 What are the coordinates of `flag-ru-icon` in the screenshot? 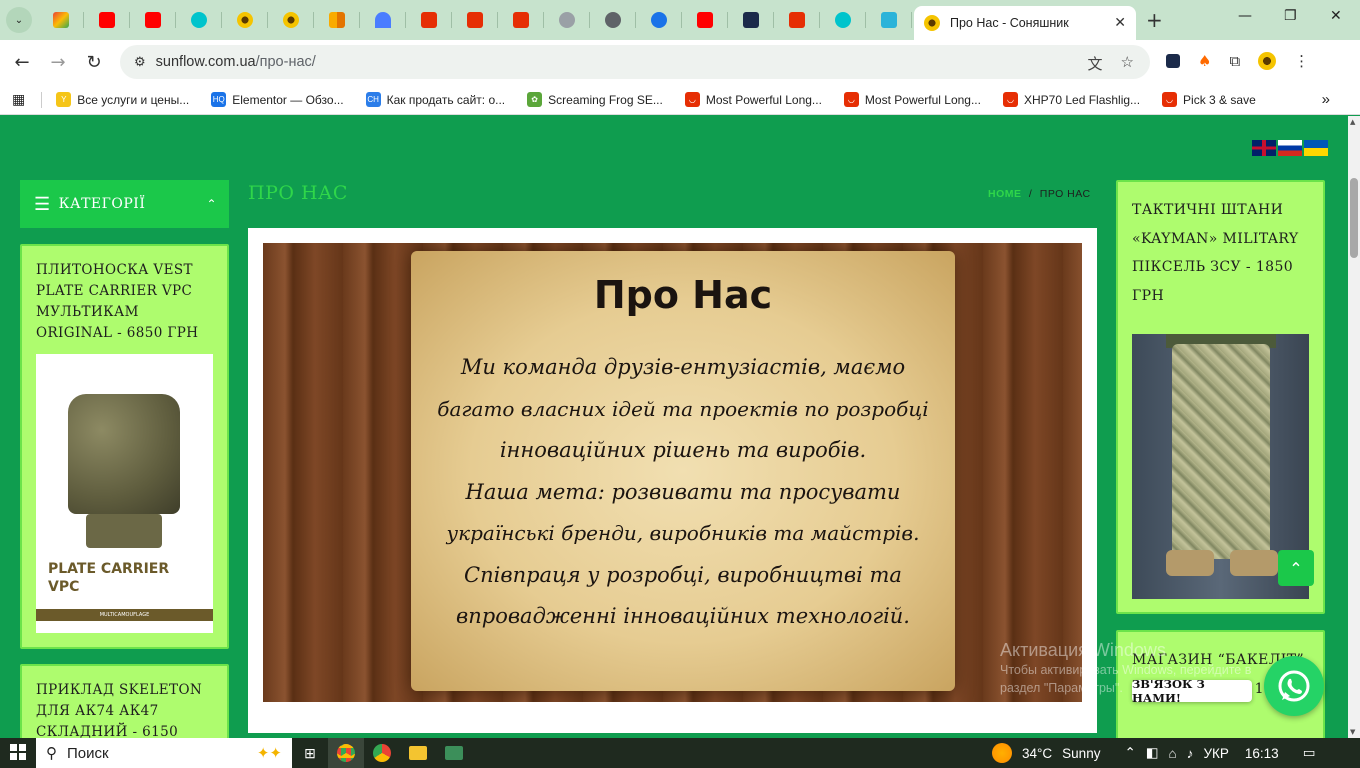 It's located at (1290, 148).